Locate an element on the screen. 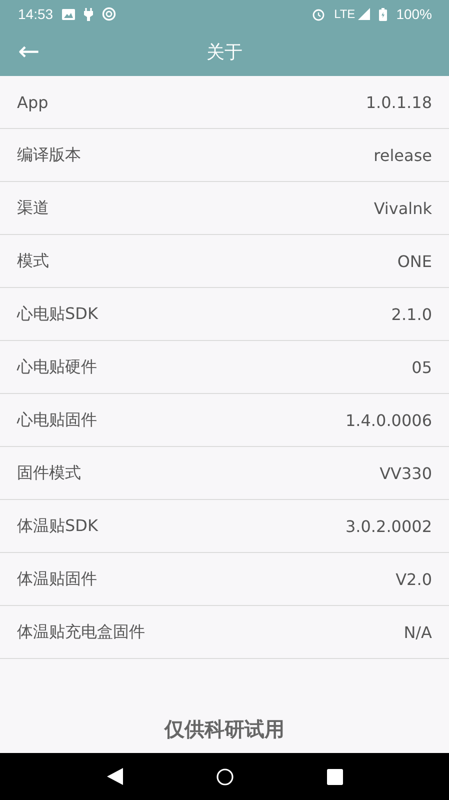  alarm-icon is located at coordinates (319, 14).